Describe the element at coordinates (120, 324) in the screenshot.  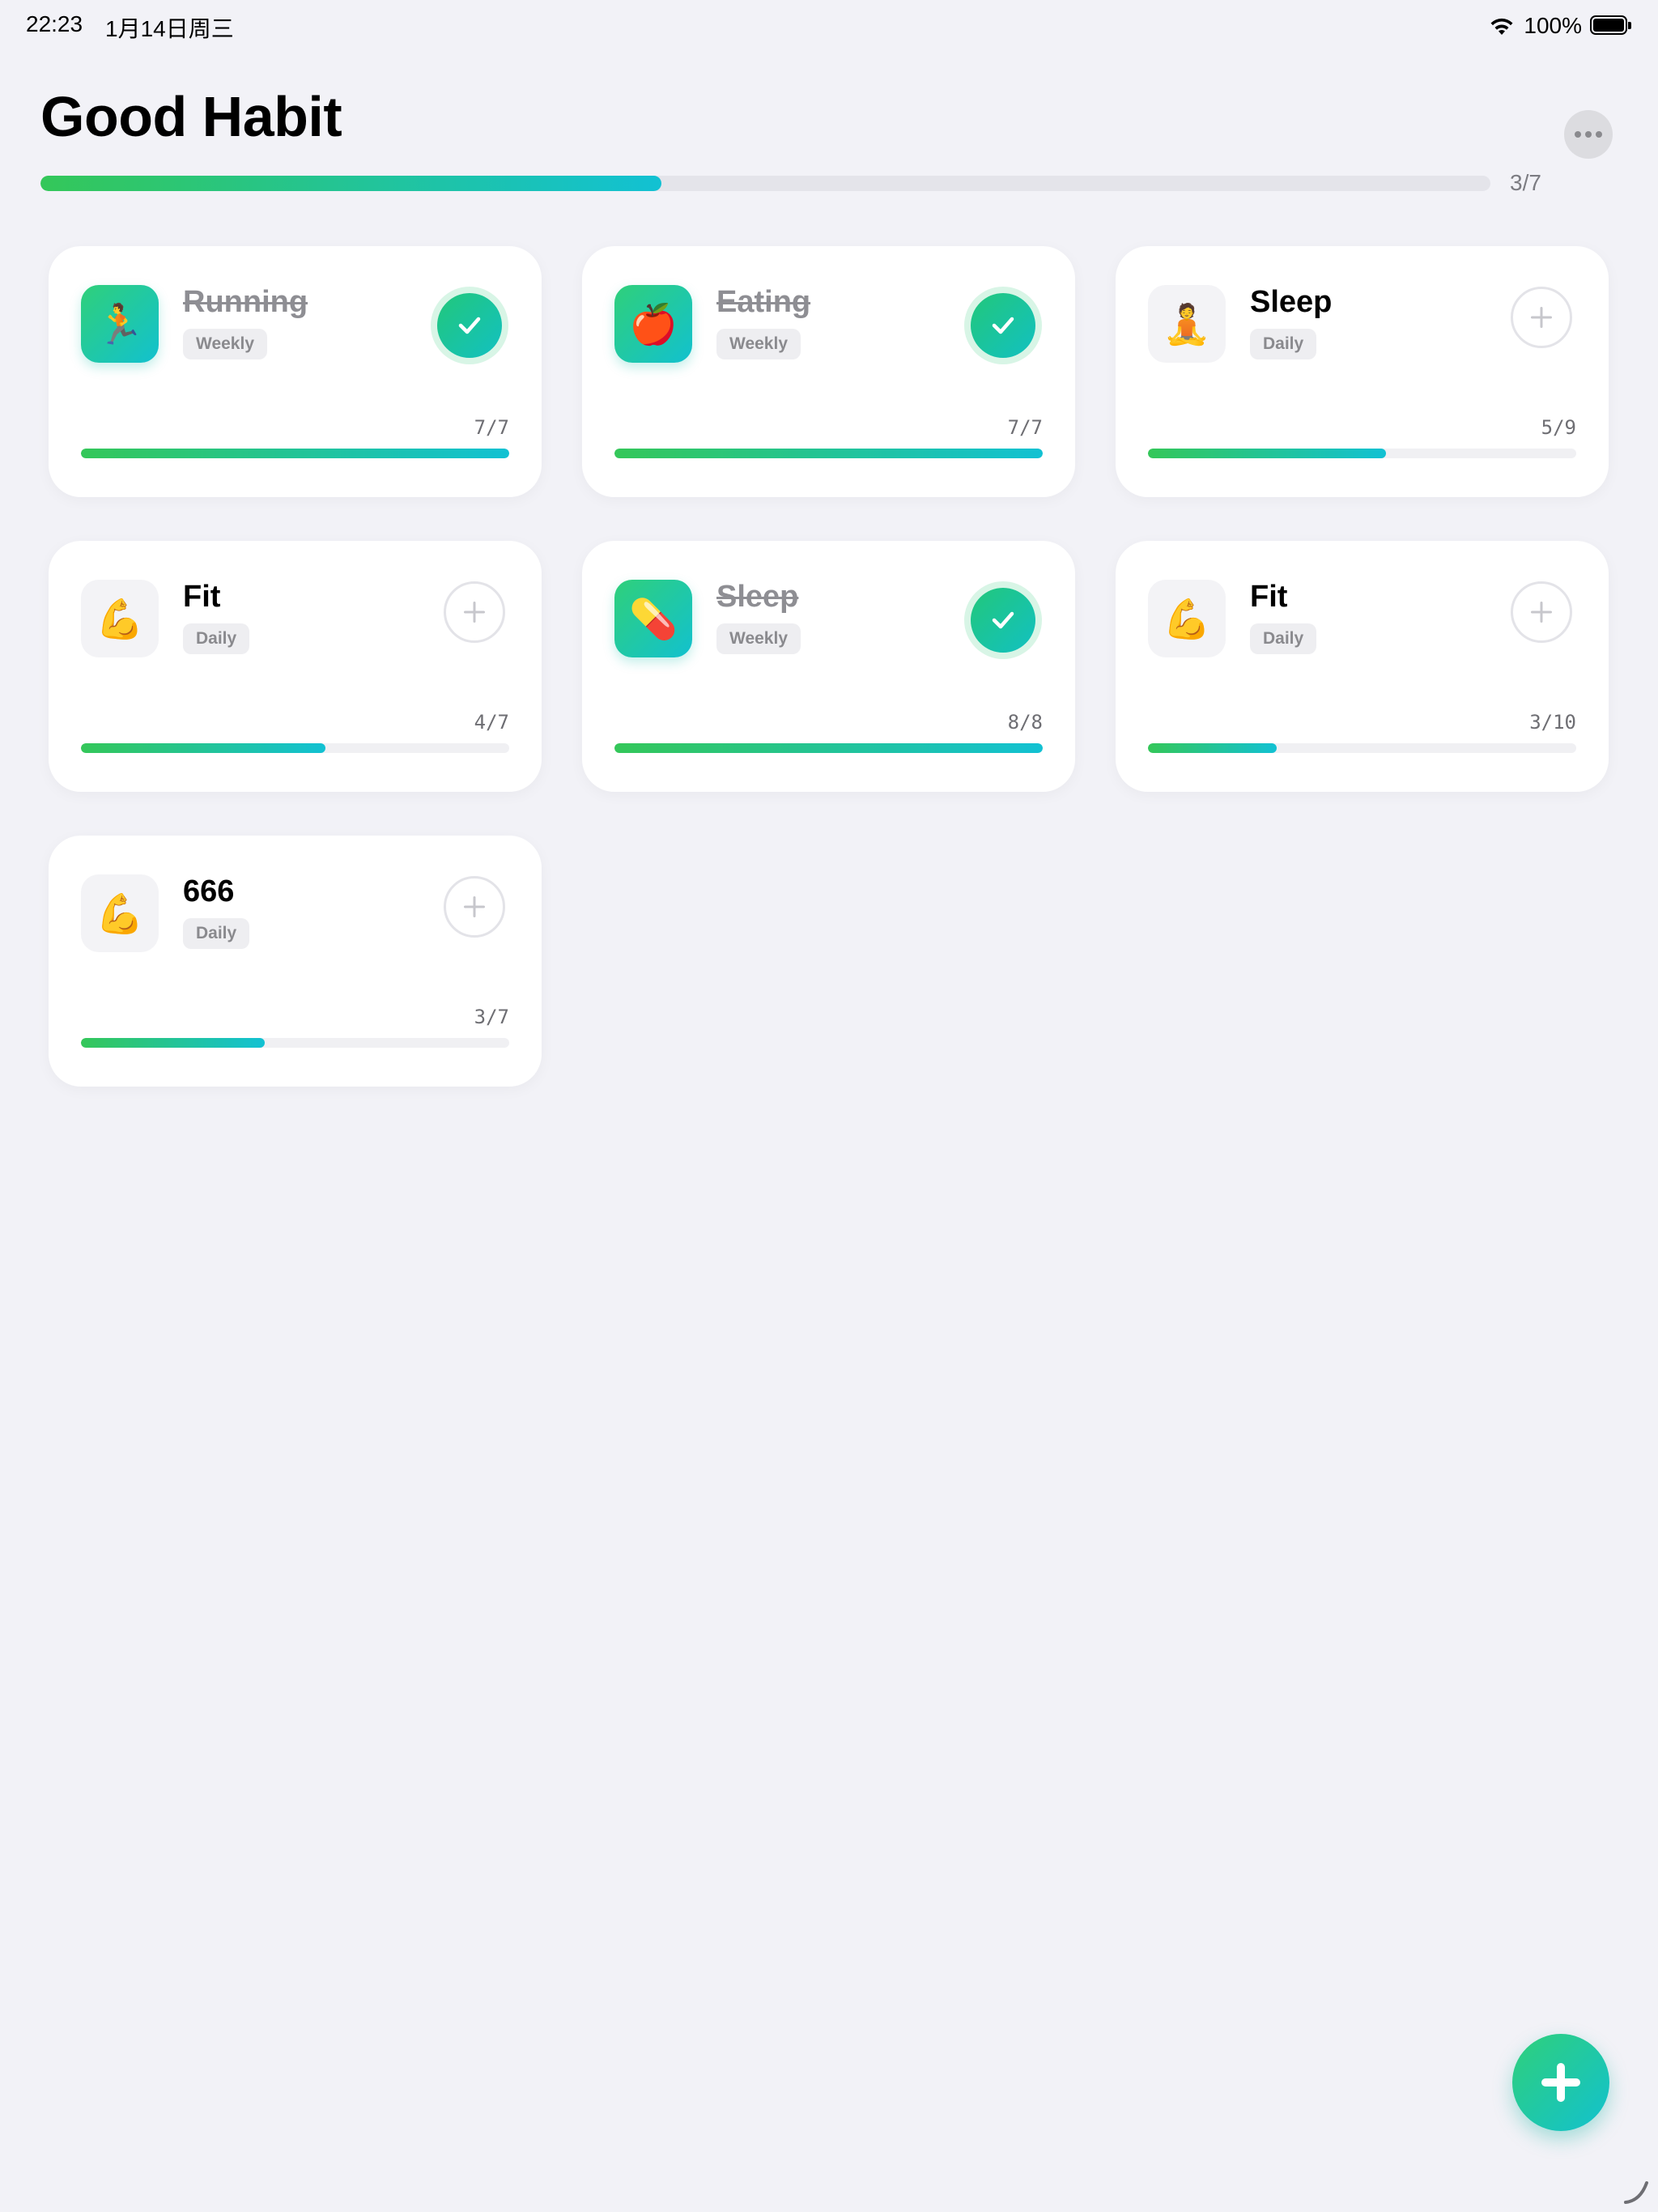
I see `running-icon: 🏃` at that location.